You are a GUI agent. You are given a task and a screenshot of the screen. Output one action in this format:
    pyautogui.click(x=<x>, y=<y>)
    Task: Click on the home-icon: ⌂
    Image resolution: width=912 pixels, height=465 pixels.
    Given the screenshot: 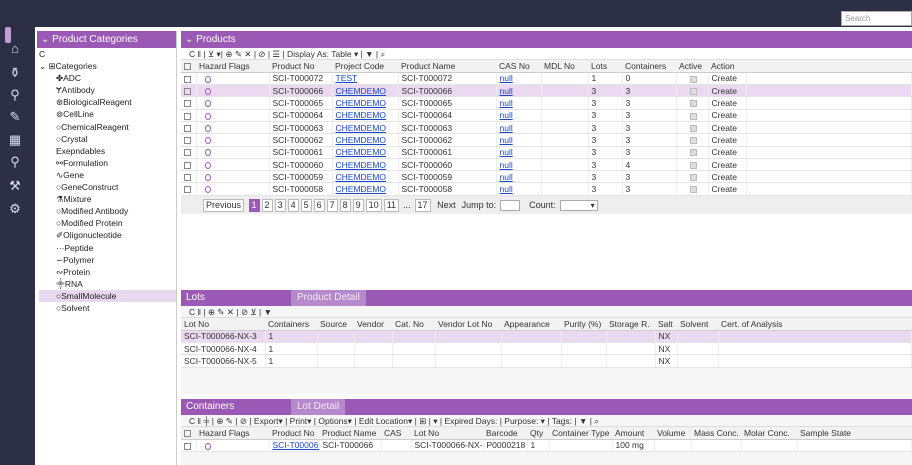 What is the action you would take?
    pyautogui.click(x=15, y=49)
    